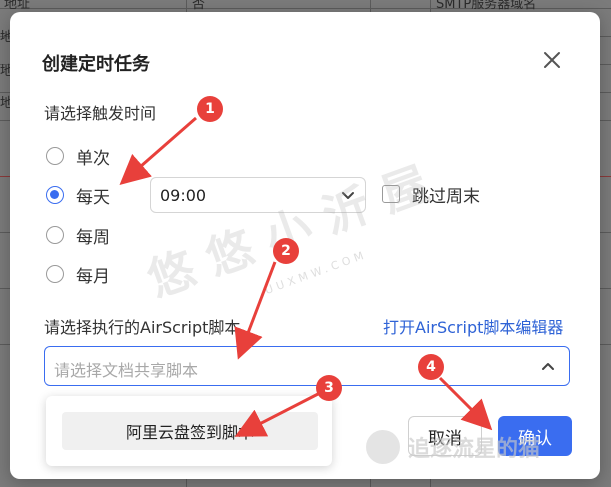 This screenshot has height=487, width=611. Describe the element at coordinates (96, 64) in the screenshot. I see `dialog-title: 创建定时任务` at that location.